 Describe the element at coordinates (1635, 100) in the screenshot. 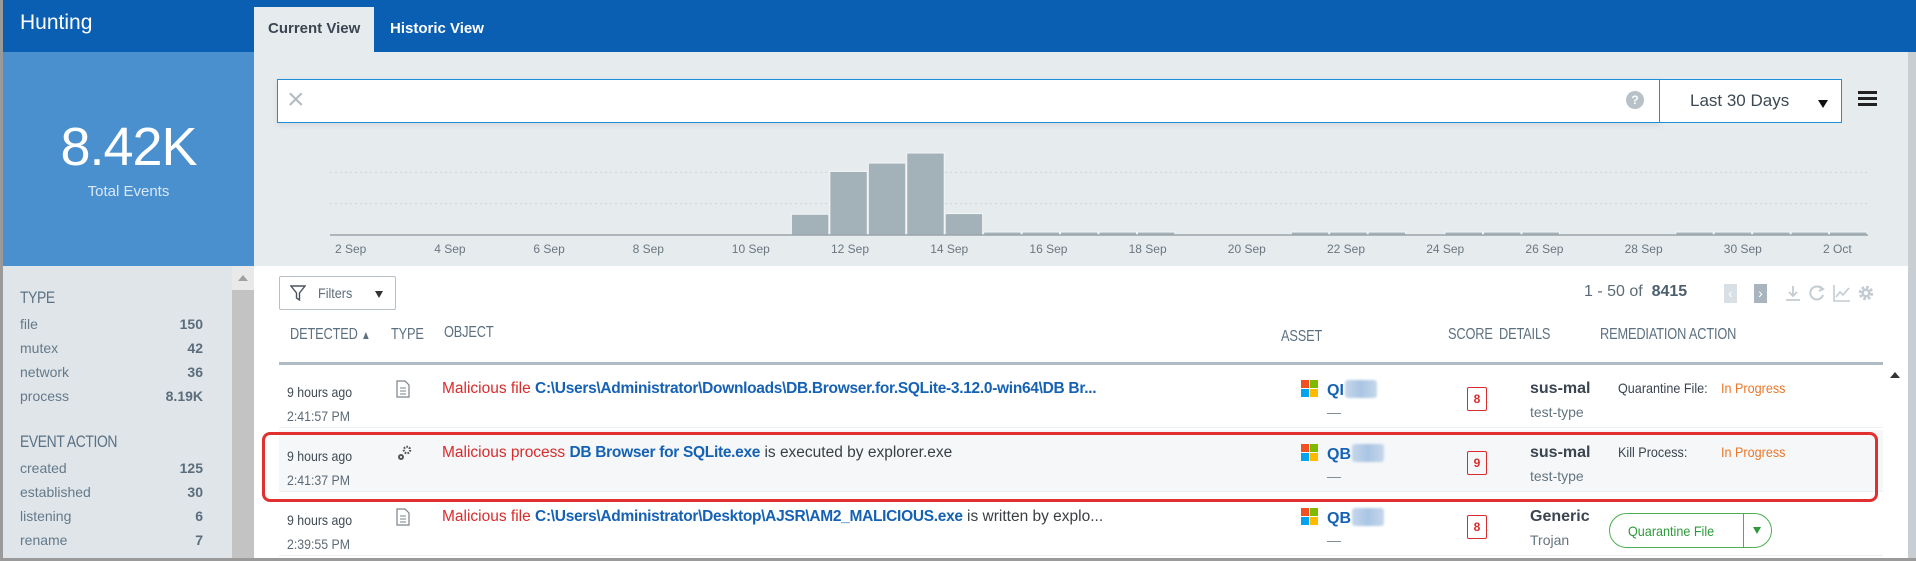

I see `question-circle-icon: ?` at that location.